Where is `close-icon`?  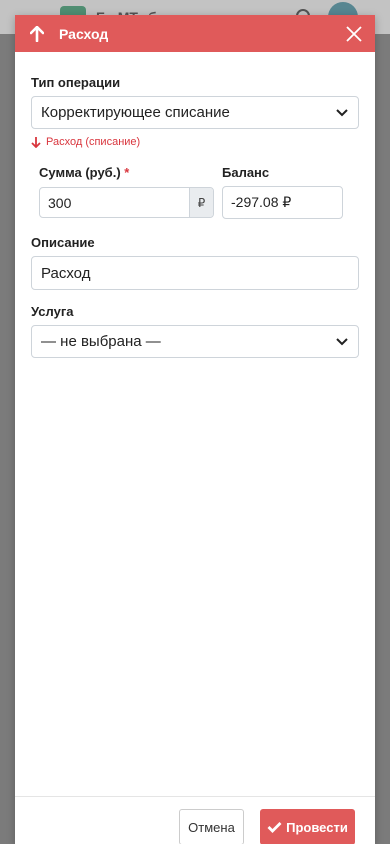
close-icon is located at coordinates (354, 34).